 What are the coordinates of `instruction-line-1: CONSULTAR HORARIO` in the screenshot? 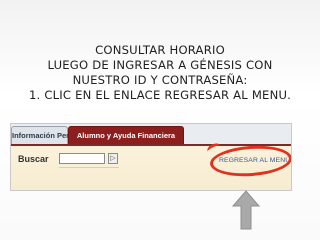 It's located at (160, 50).